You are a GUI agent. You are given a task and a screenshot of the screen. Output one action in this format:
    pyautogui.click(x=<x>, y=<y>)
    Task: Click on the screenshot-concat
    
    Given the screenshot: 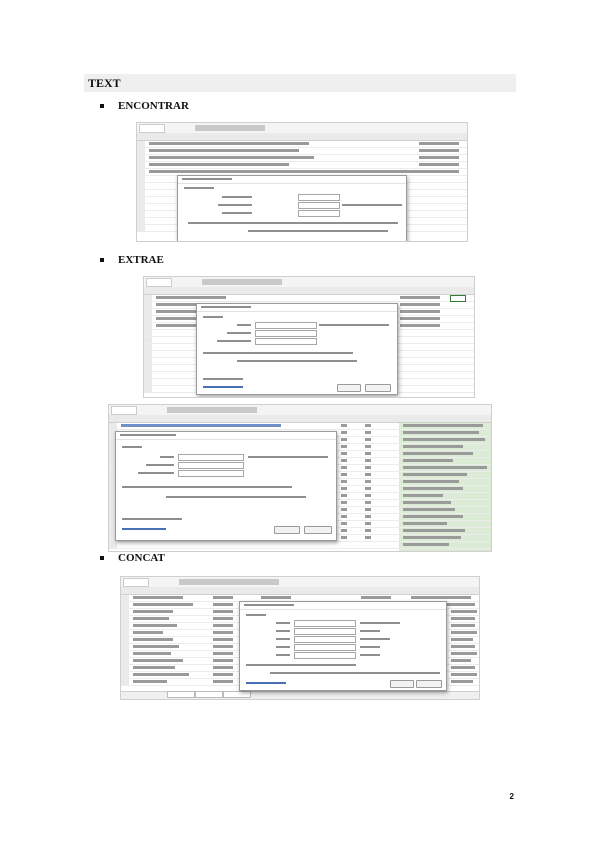 What is the action you would take?
    pyautogui.click(x=300, y=638)
    